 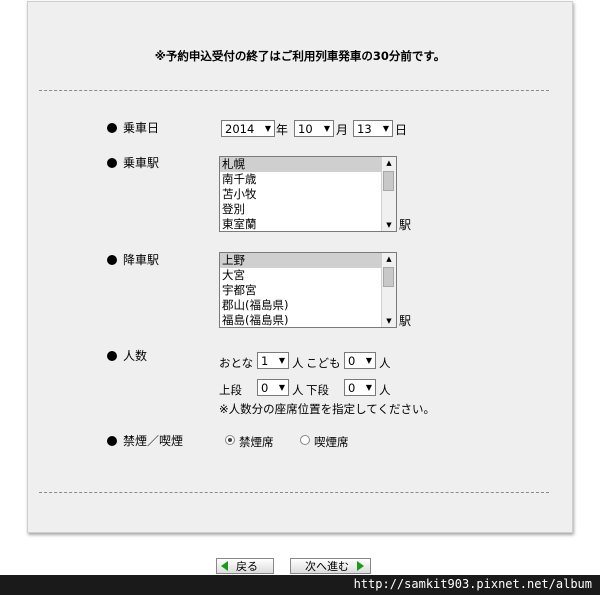 I want to click on back-button: 戻る, so click(x=245, y=566).